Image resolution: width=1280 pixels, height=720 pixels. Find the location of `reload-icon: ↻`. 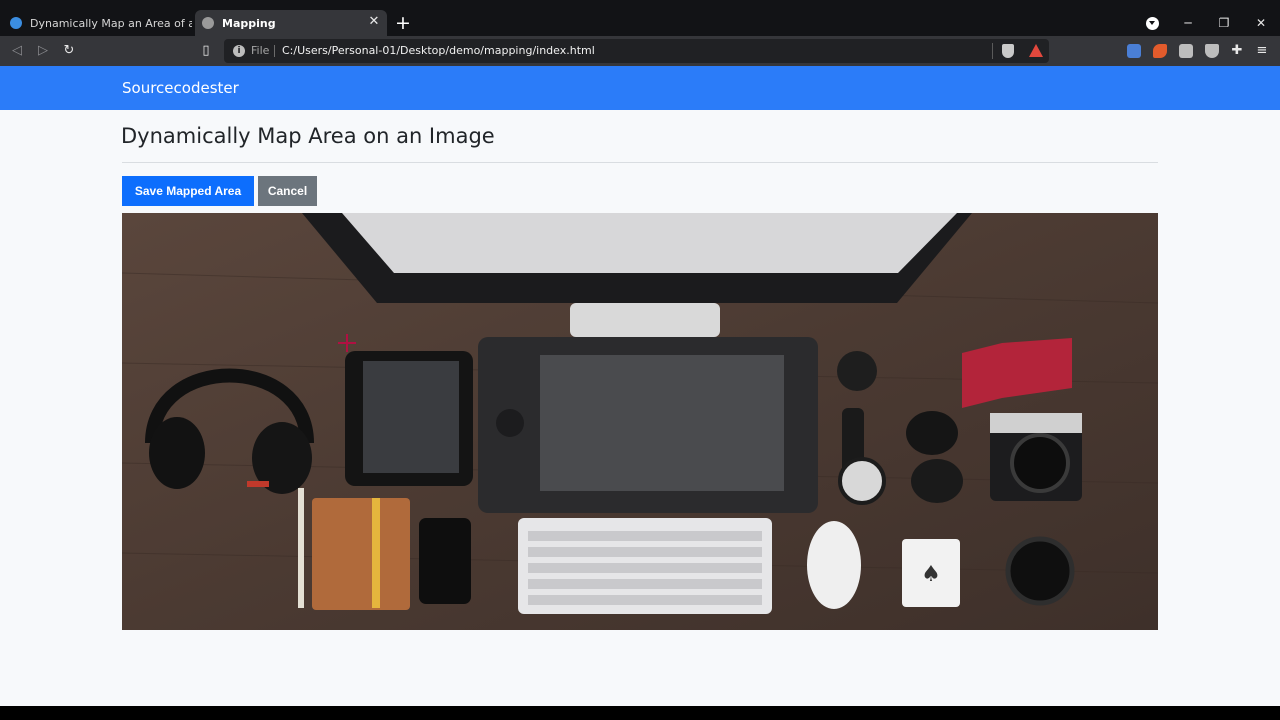

reload-icon: ↻ is located at coordinates (69, 51).